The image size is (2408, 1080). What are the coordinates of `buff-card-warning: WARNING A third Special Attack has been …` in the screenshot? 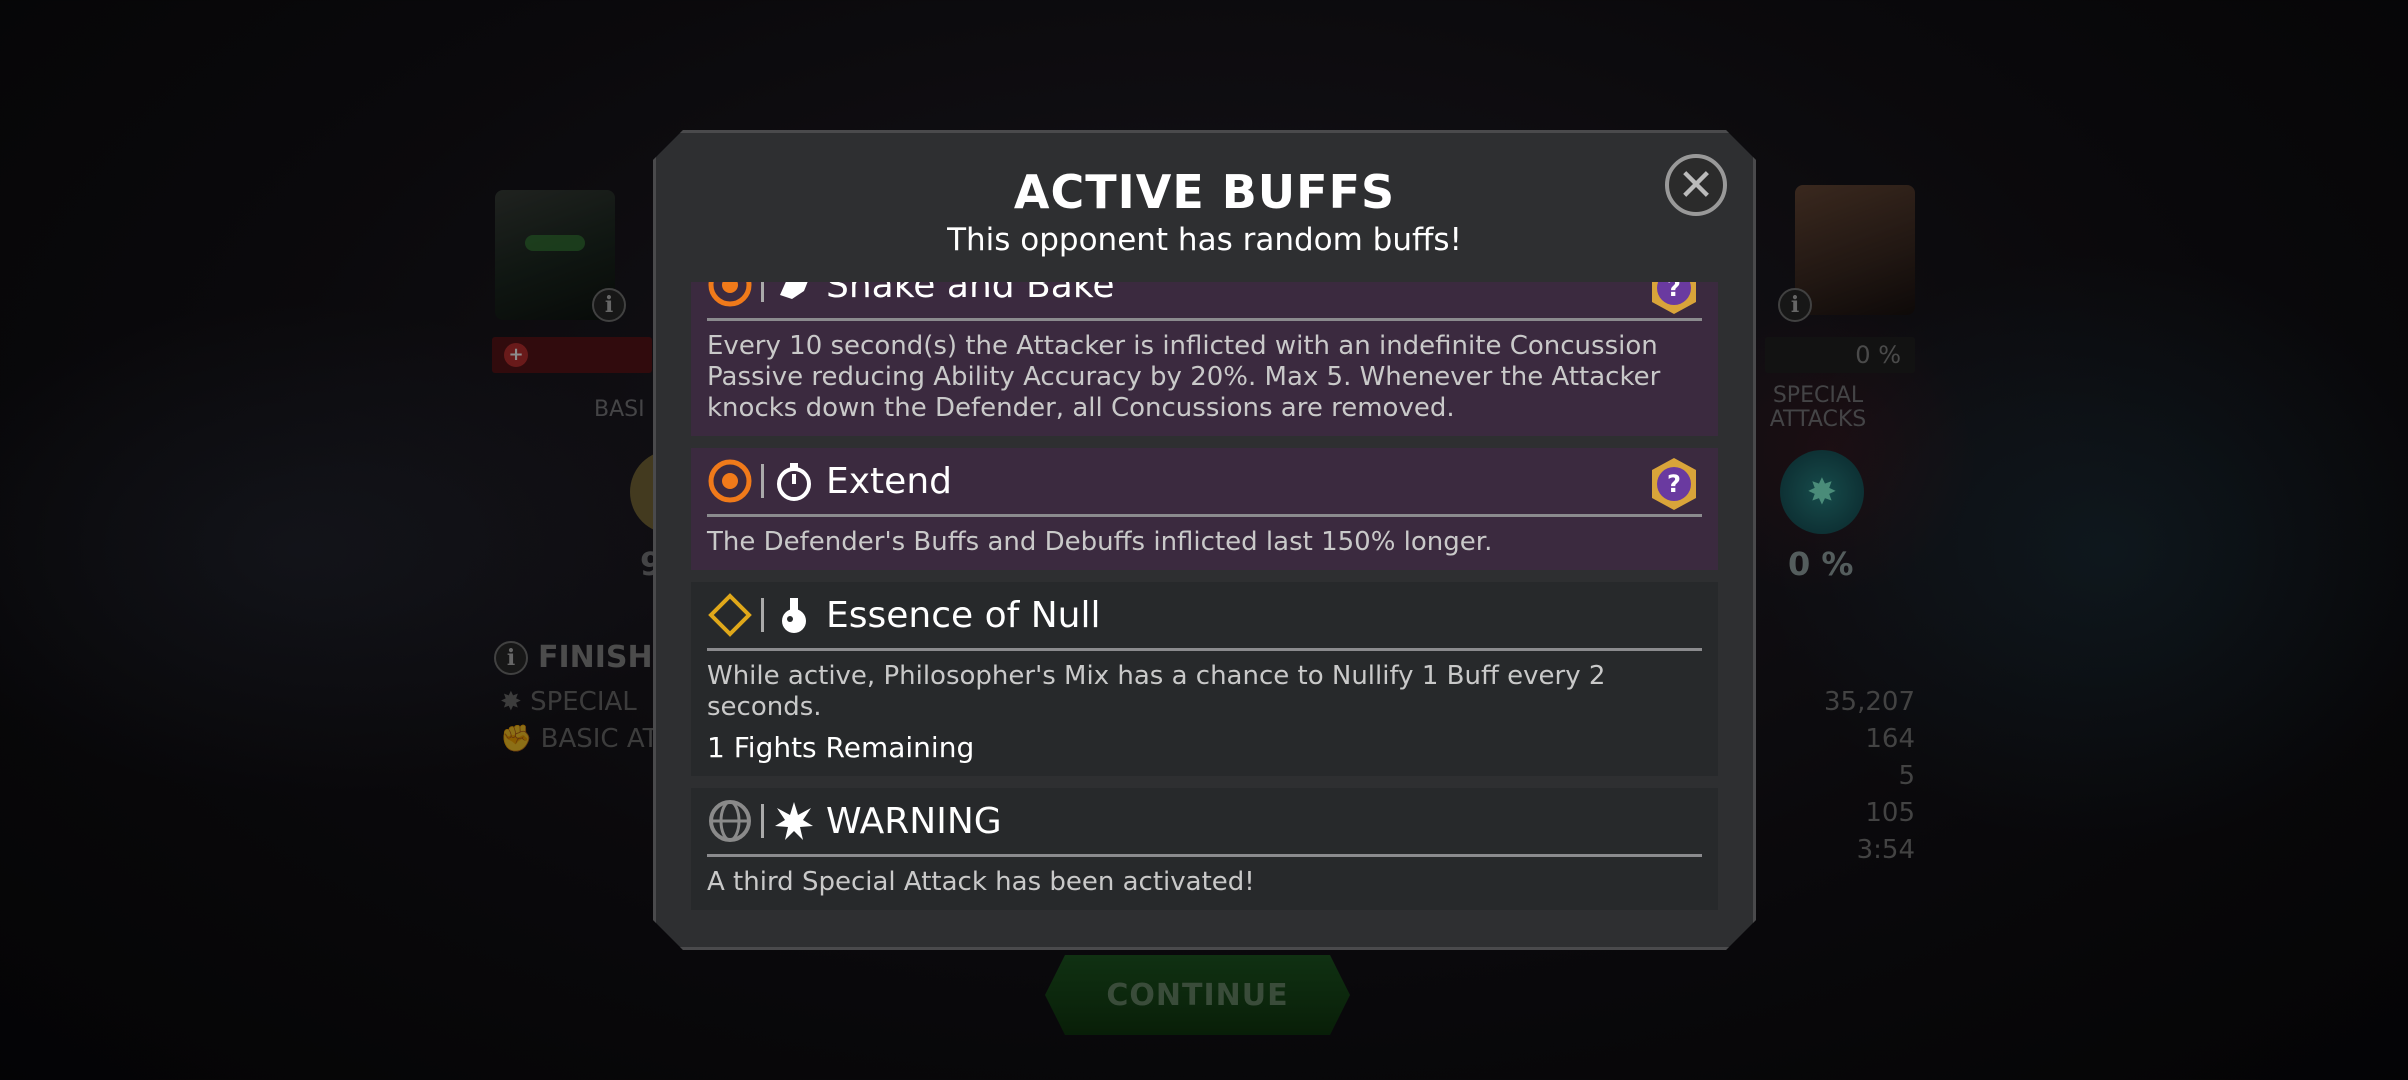 It's located at (1204, 849).